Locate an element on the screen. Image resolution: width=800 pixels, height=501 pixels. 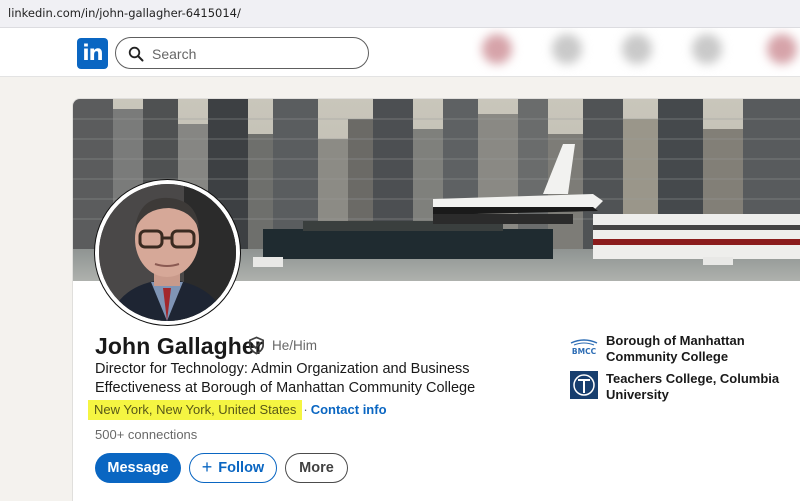
linkedin-logo-icon: in is located at coordinates (92, 53).